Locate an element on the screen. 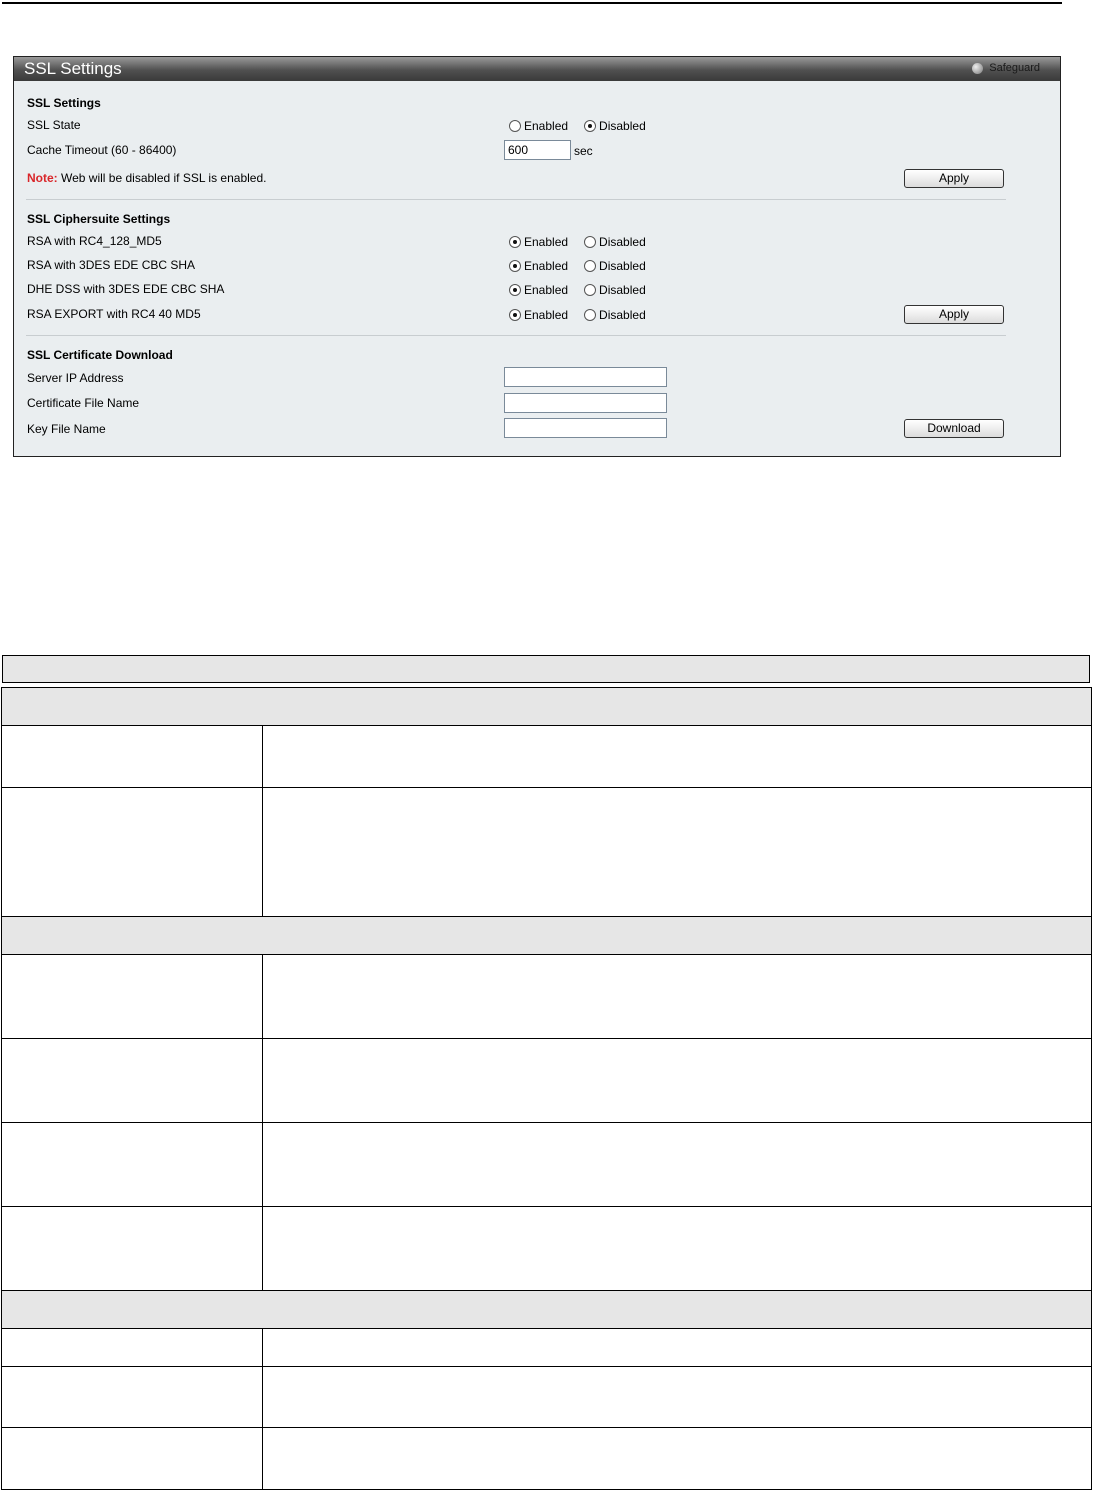  certificate-file-label: Certificate File Name is located at coordinates (83, 403).